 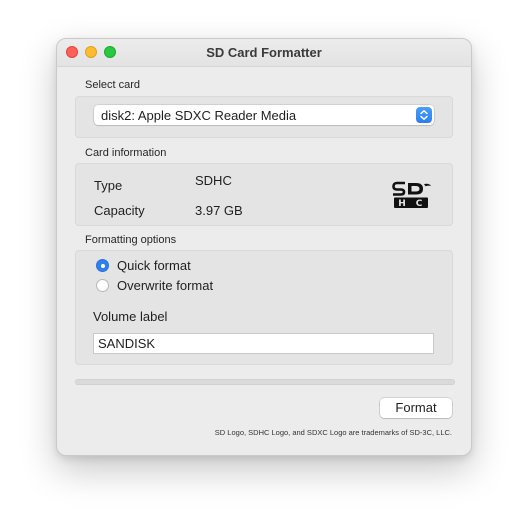 What do you see at coordinates (130, 316) in the screenshot?
I see `volume-label-caption: Volume label` at bounding box center [130, 316].